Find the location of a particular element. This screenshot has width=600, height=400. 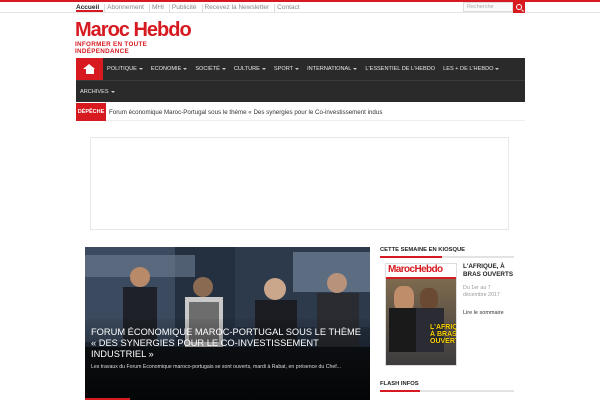

nav-item-sport: SPORT is located at coordinates (286, 69).